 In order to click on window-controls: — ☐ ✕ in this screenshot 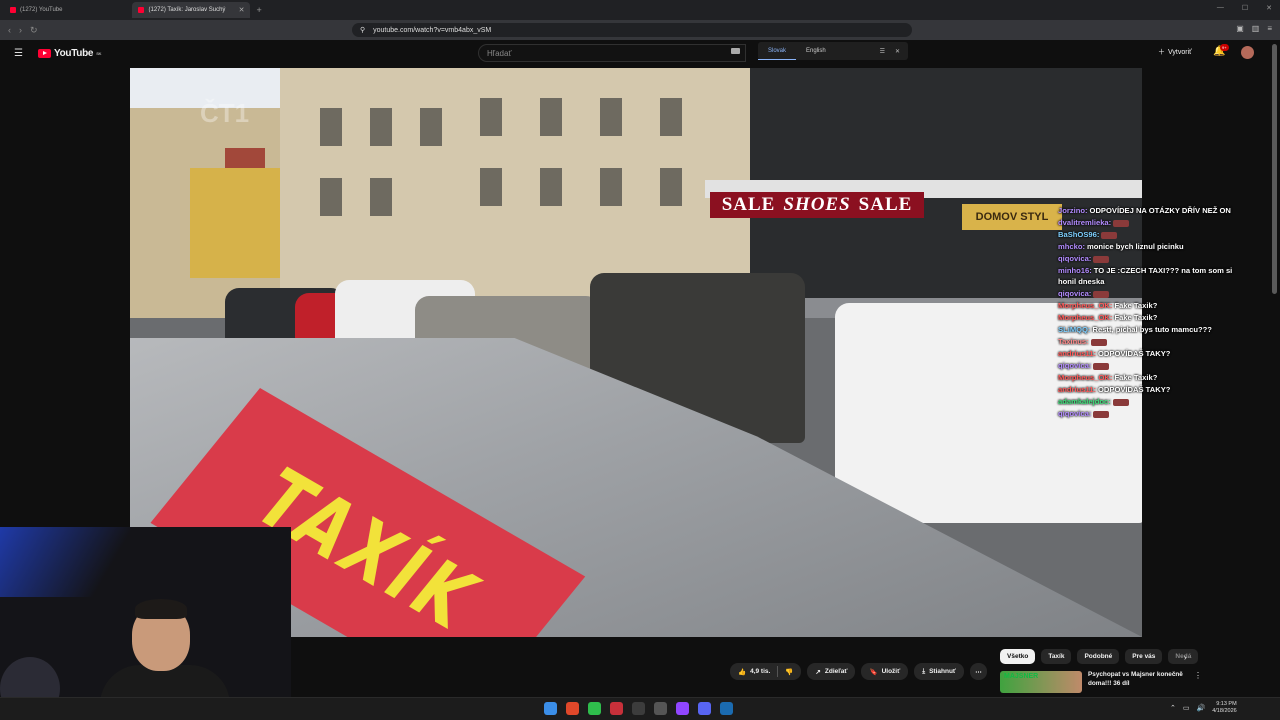, I will do `click(1244, 8)`.